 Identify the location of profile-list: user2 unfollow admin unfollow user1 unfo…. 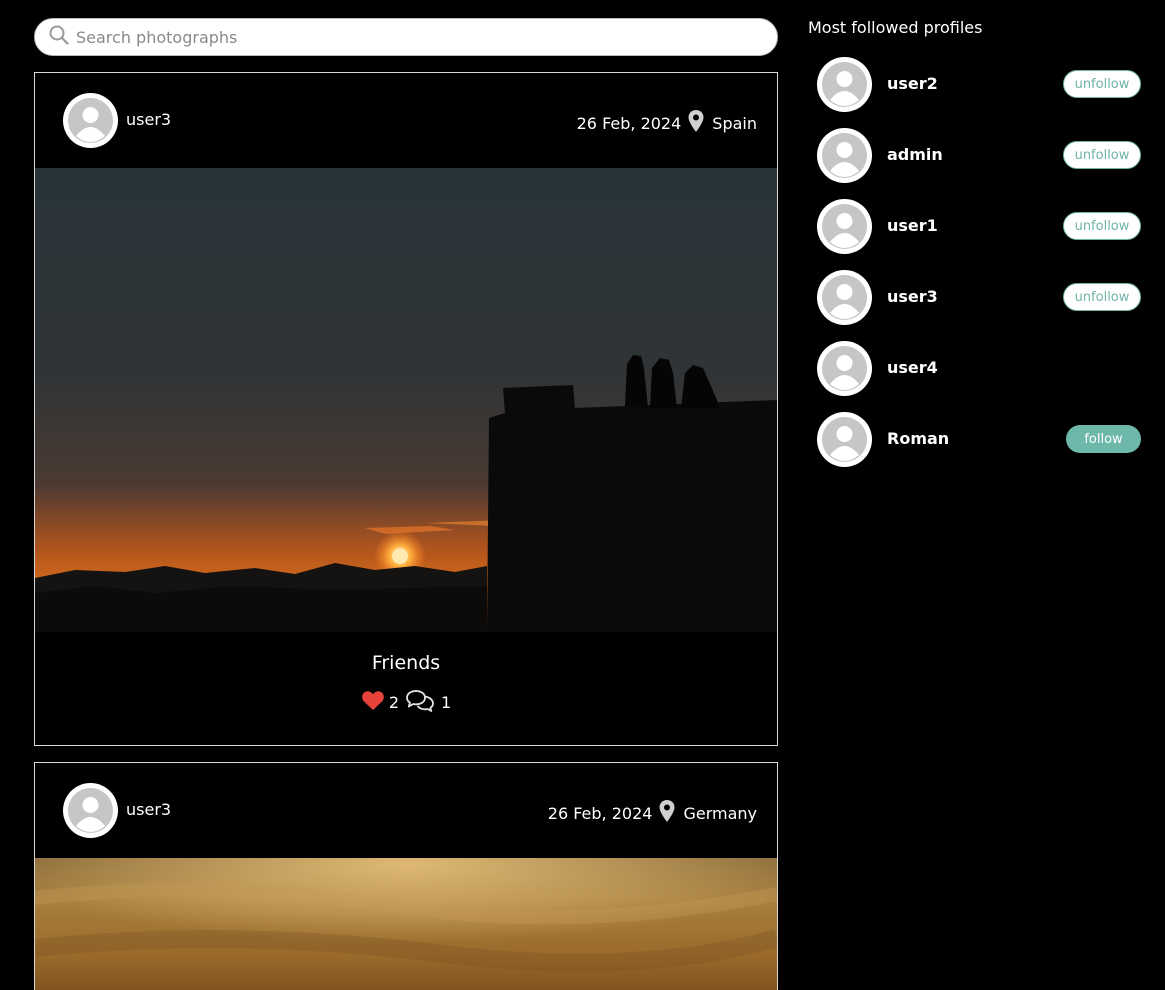
(978, 270).